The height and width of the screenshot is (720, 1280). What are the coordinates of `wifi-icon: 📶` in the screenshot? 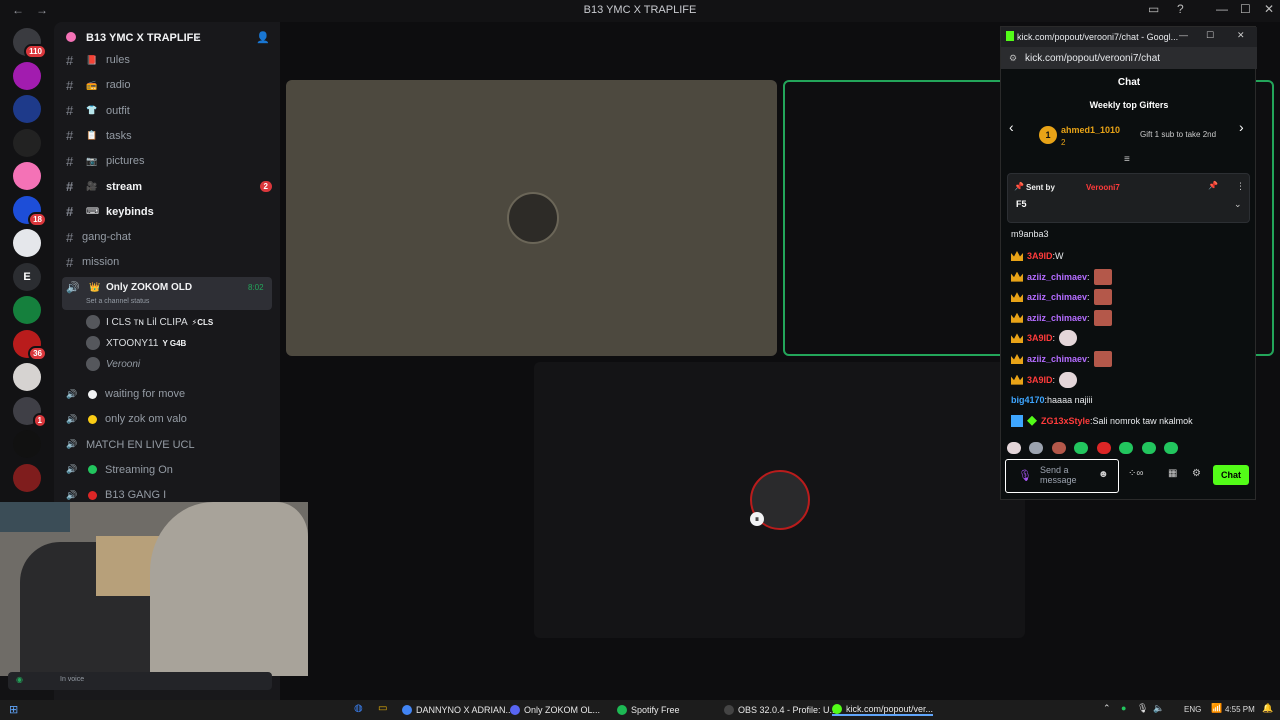 It's located at (1216, 708).